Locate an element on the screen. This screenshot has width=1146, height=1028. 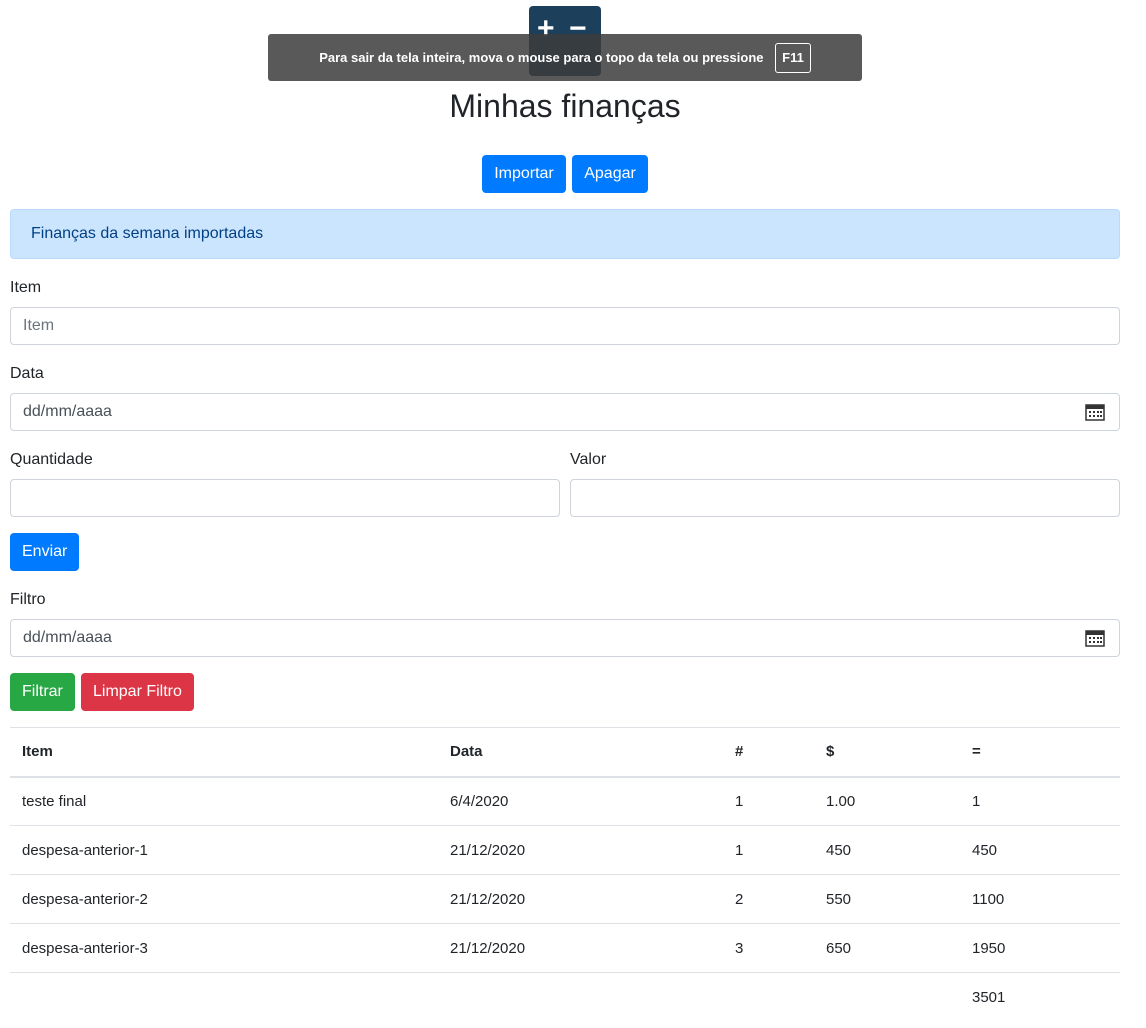
table-header-row: Item Data # $ = is located at coordinates (565, 752).